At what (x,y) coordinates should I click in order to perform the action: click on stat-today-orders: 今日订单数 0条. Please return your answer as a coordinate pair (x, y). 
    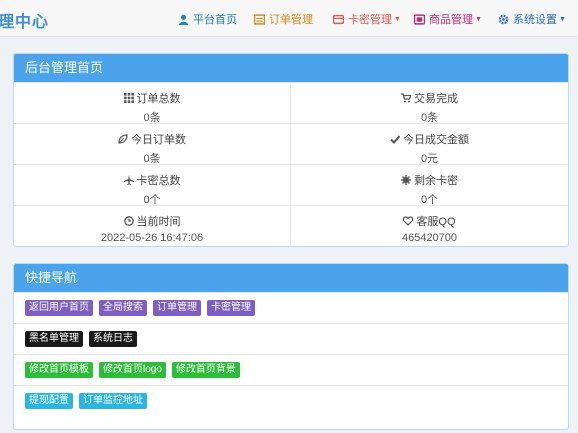
    Looking at the image, I should click on (152, 144).